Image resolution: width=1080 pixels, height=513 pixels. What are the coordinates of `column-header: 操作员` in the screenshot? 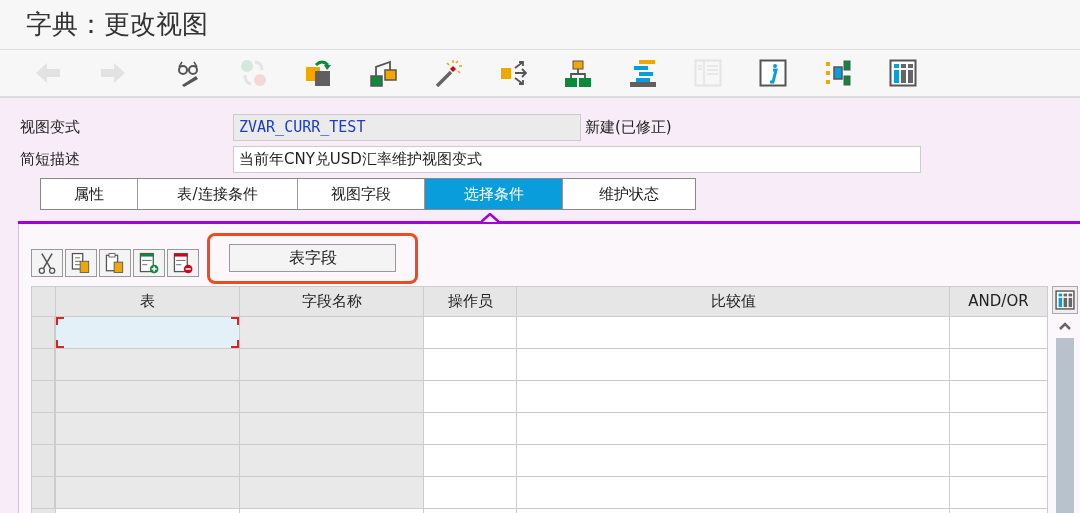 It's located at (470, 302).